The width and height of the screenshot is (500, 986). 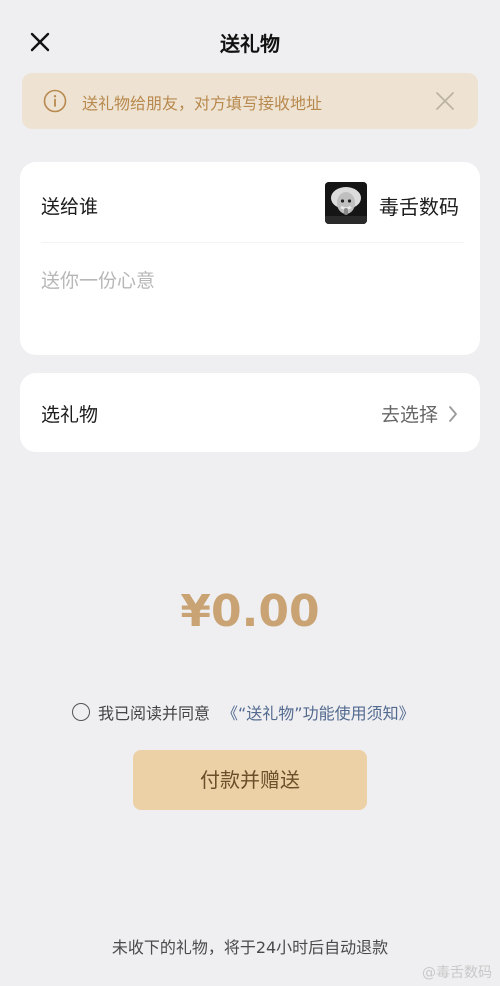 I want to click on agreement-row: 我已阅读并同意 《“送礼物”功能使用须知》, so click(x=243, y=712).